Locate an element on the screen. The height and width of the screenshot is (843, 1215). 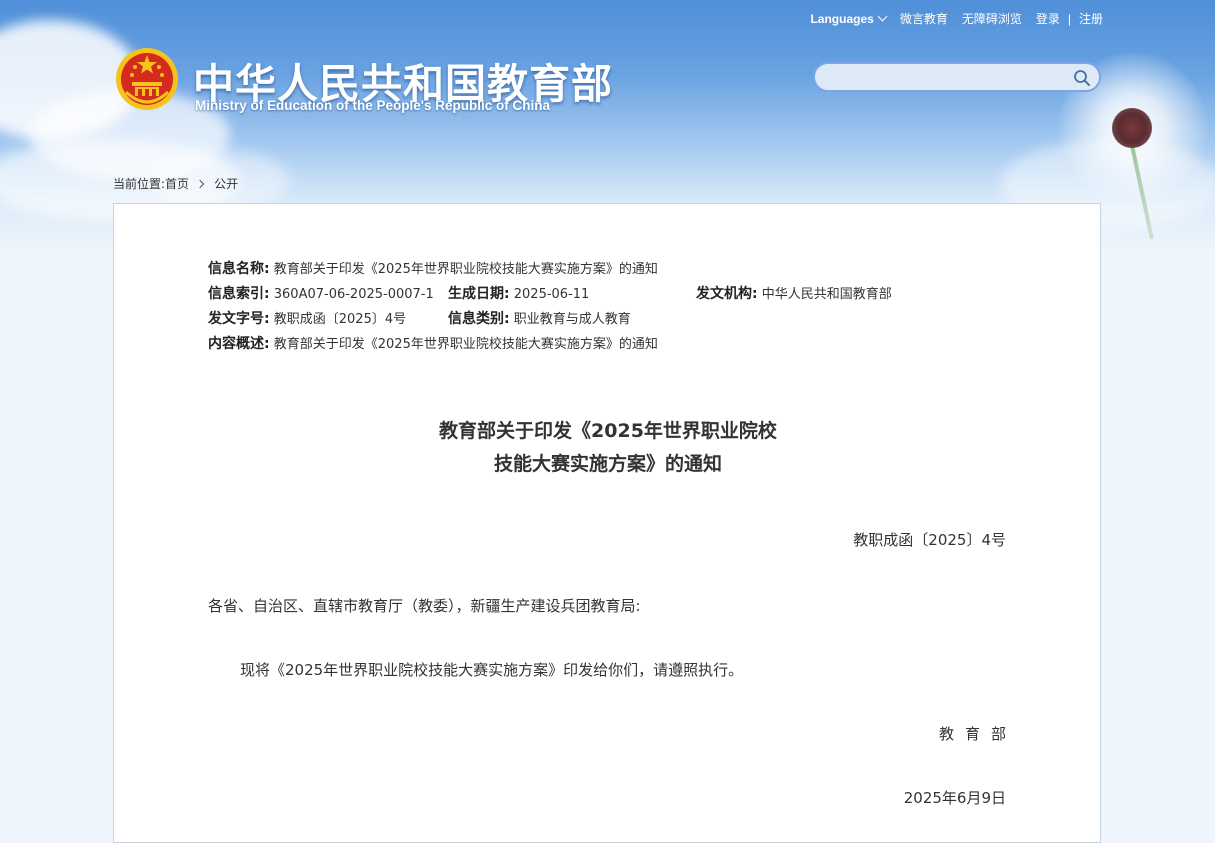
meta-row-summary: 内容概述: 教育部关于印发《2025年世界职业院校技能大赛实施方案》的通知 is located at coordinates (433, 344).